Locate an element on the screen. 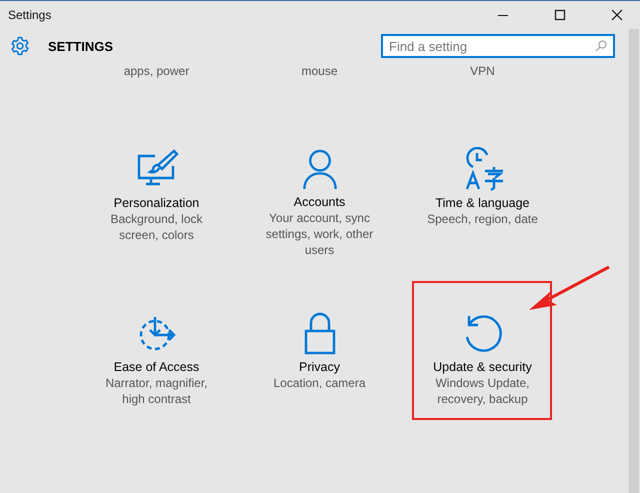  tile-description: apps, power is located at coordinates (157, 71).